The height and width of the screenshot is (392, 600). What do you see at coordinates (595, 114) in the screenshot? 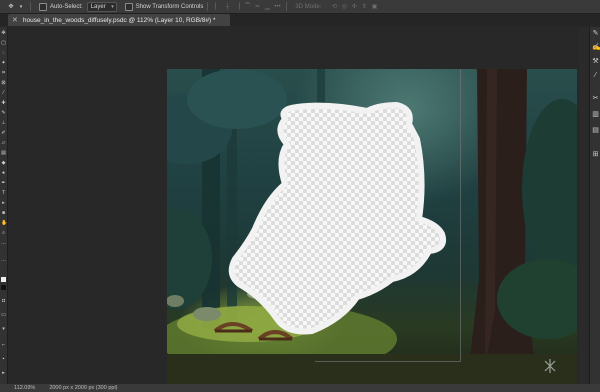
I see `layers-panel-icon: ▥` at bounding box center [595, 114].